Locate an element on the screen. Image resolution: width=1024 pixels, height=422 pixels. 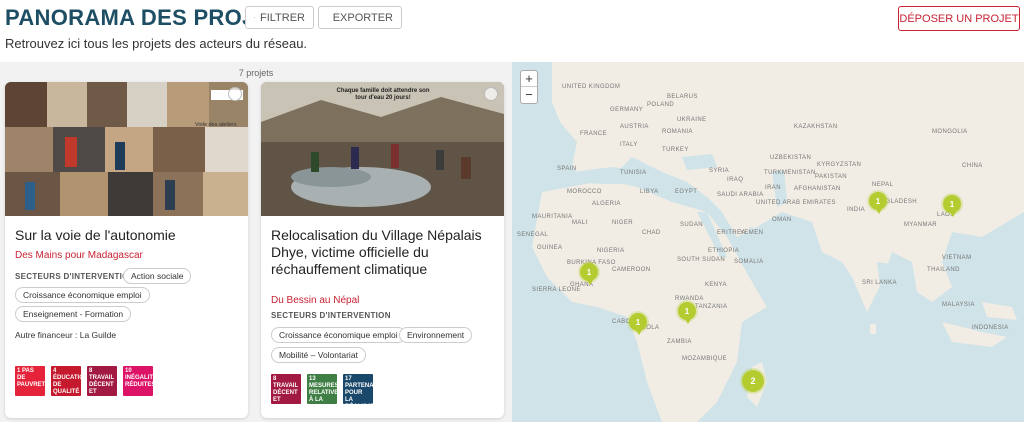
map-label: TURKEY is located at coordinates (675, 150).